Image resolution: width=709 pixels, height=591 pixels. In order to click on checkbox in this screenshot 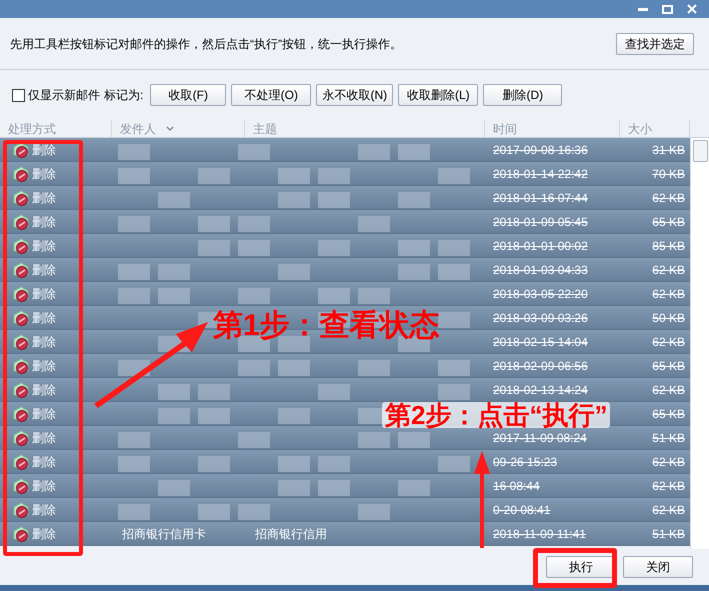, I will do `click(18, 95)`.